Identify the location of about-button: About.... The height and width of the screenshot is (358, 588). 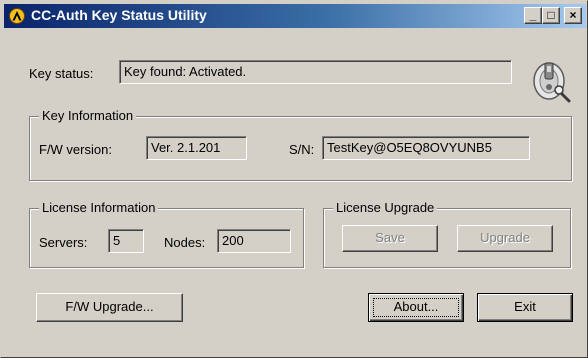
(416, 307).